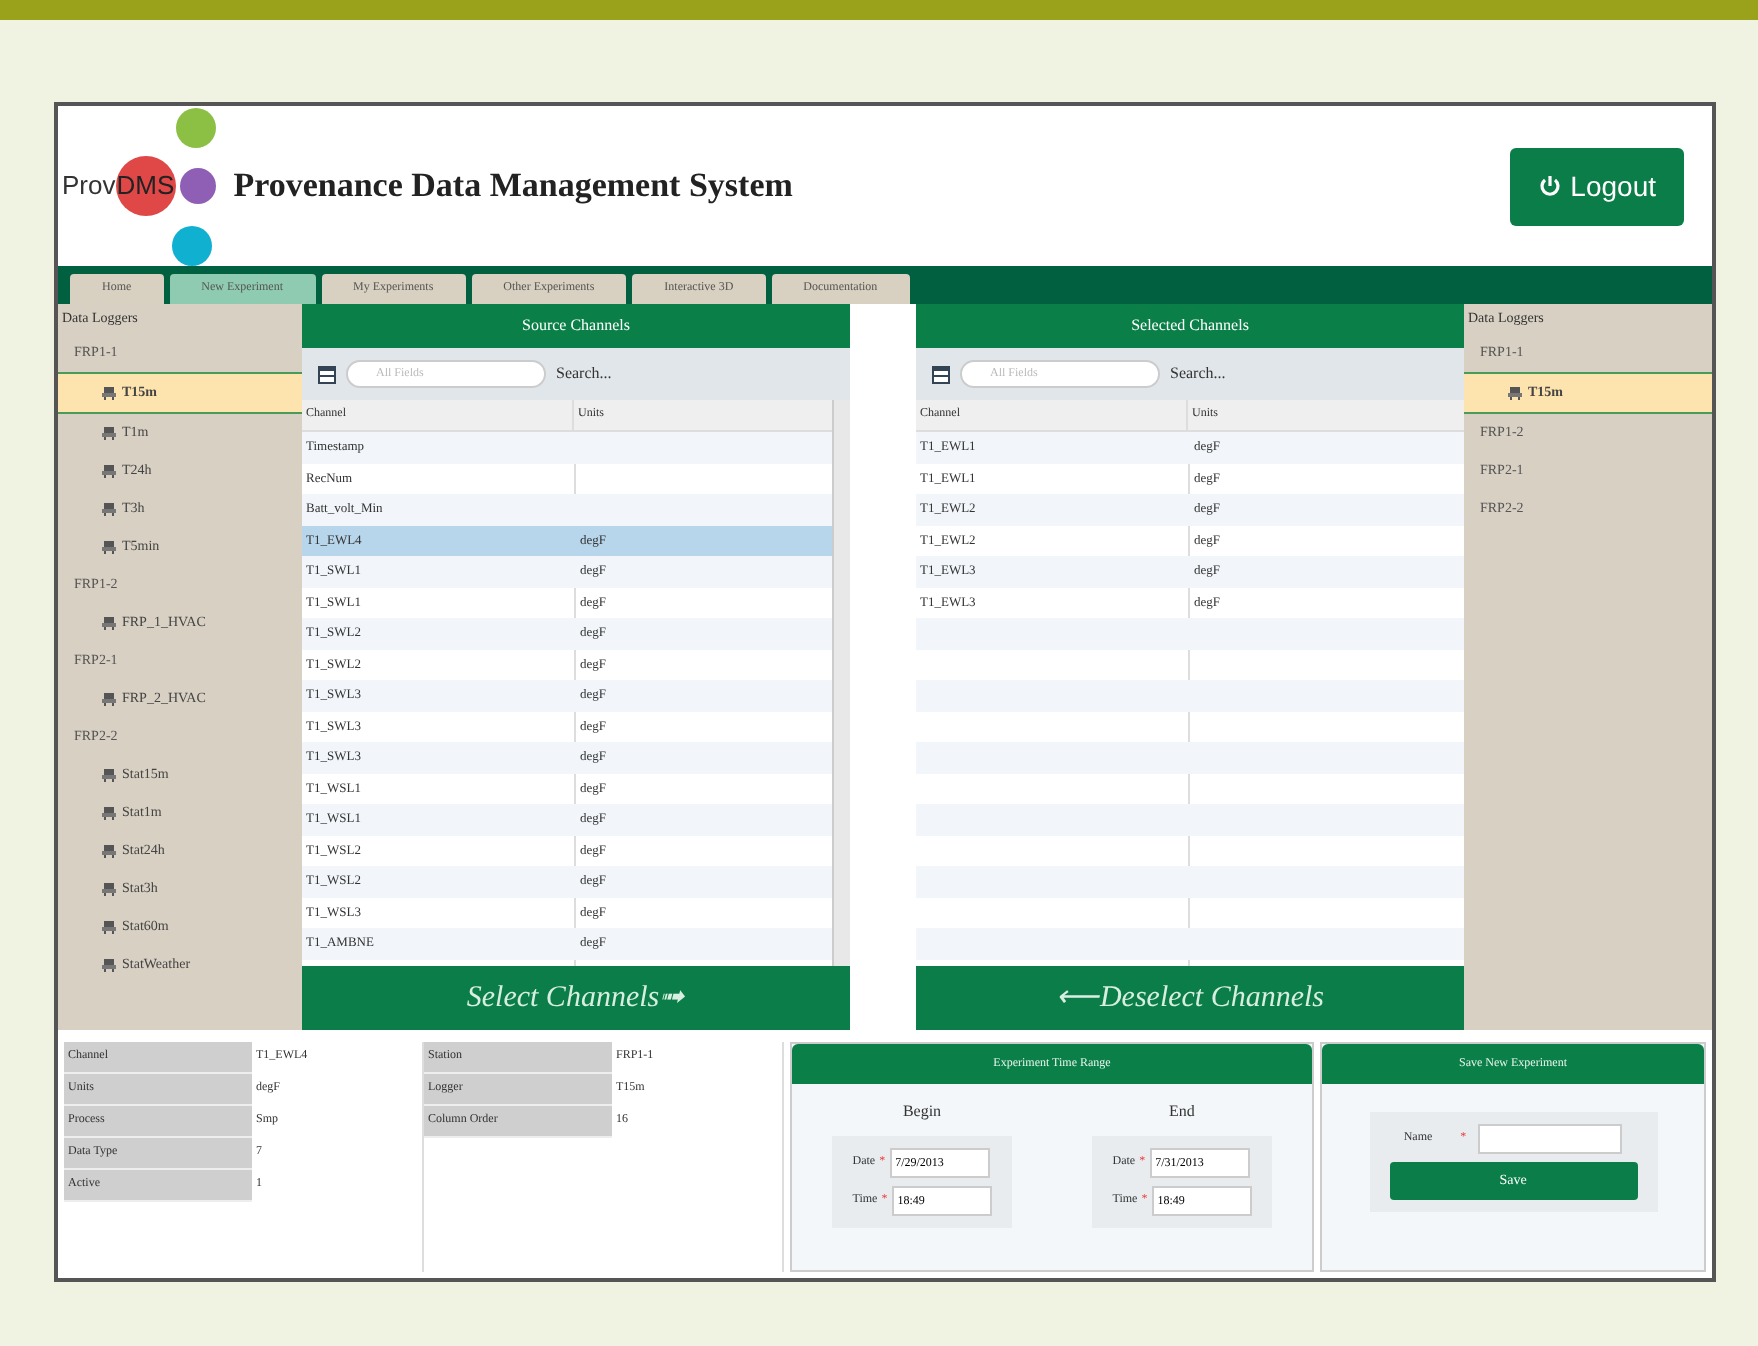 The image size is (1758, 1346). Describe the element at coordinates (1597, 186) in the screenshot. I see `logout-button: Logout` at that location.